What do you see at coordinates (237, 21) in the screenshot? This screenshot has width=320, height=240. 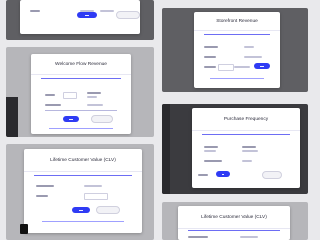 I see `dialog-title: Storefront Revenue` at bounding box center [237, 21].